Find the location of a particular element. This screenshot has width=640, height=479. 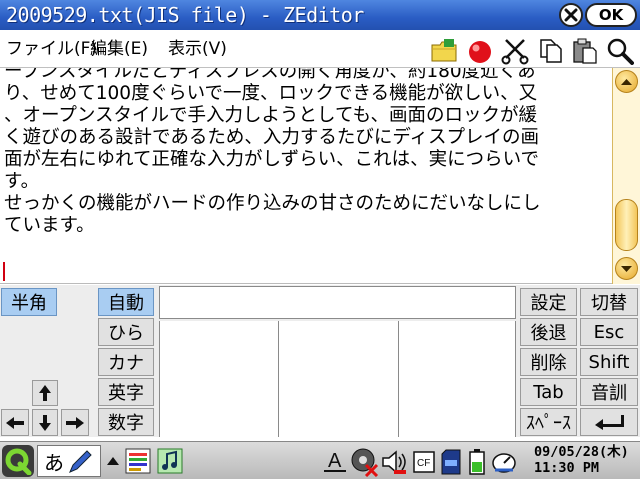

chevron-up-icon is located at coordinates (626, 82).